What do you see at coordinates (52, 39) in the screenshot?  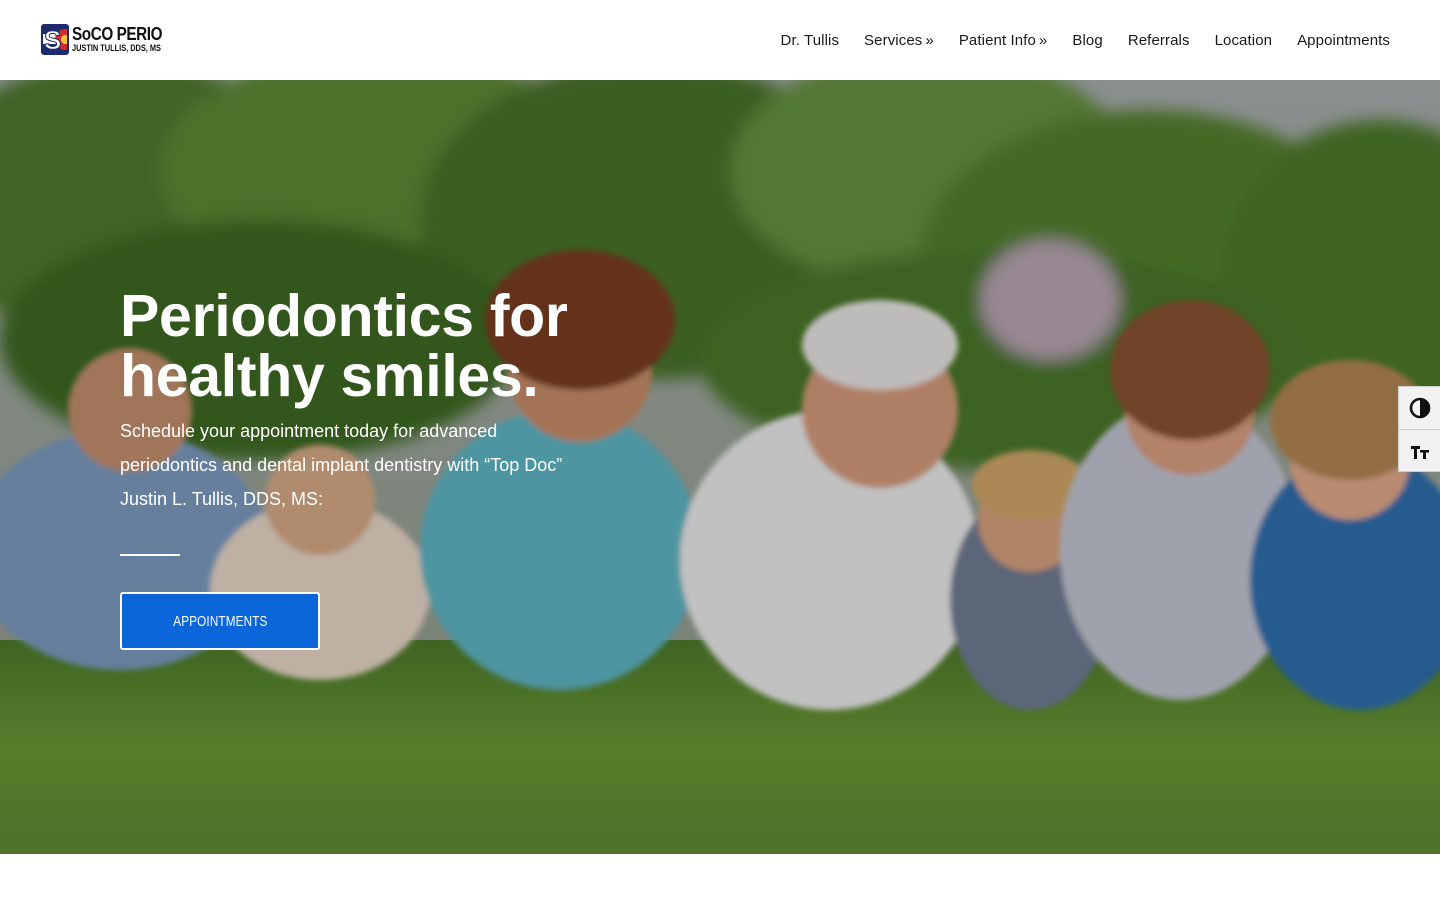 I see `logo-mark-letter: S` at bounding box center [52, 39].